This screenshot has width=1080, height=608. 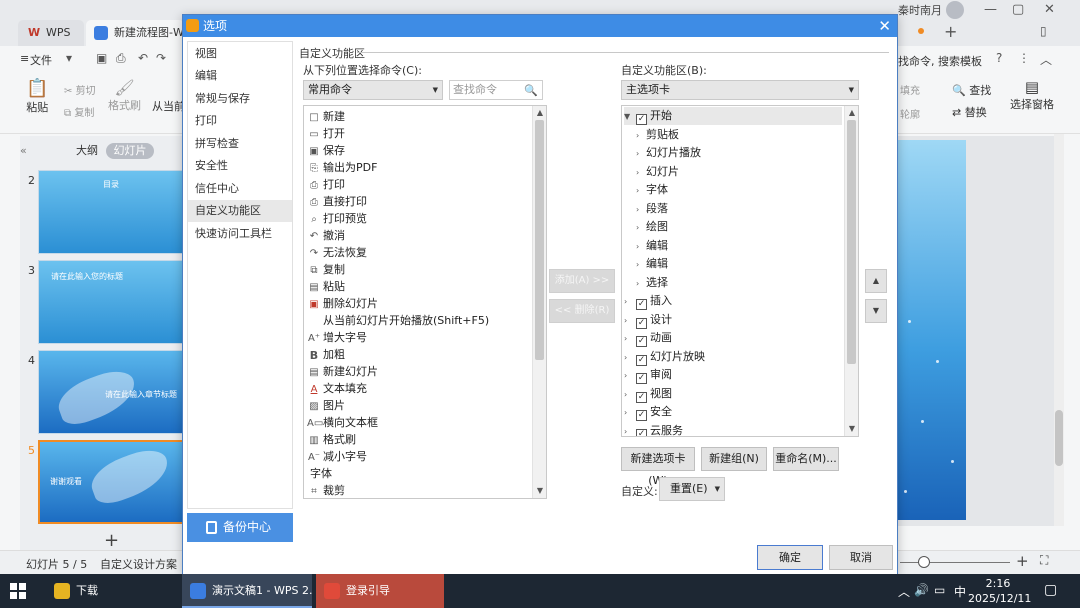 What do you see at coordinates (121, 58) in the screenshot?
I see `quick-print-icon: ⎙` at bounding box center [121, 58].